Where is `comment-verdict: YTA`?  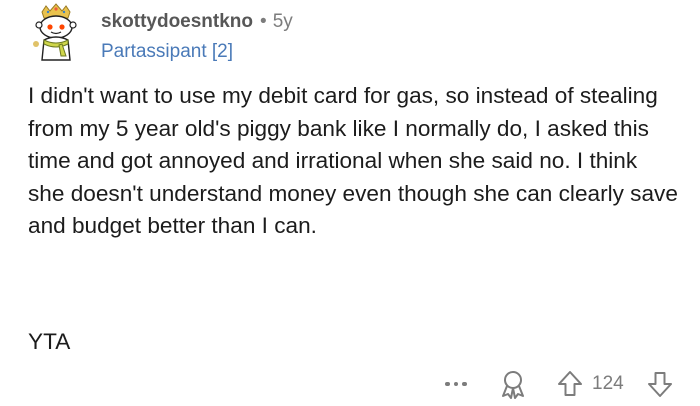 comment-verdict: YTA is located at coordinates (49, 341).